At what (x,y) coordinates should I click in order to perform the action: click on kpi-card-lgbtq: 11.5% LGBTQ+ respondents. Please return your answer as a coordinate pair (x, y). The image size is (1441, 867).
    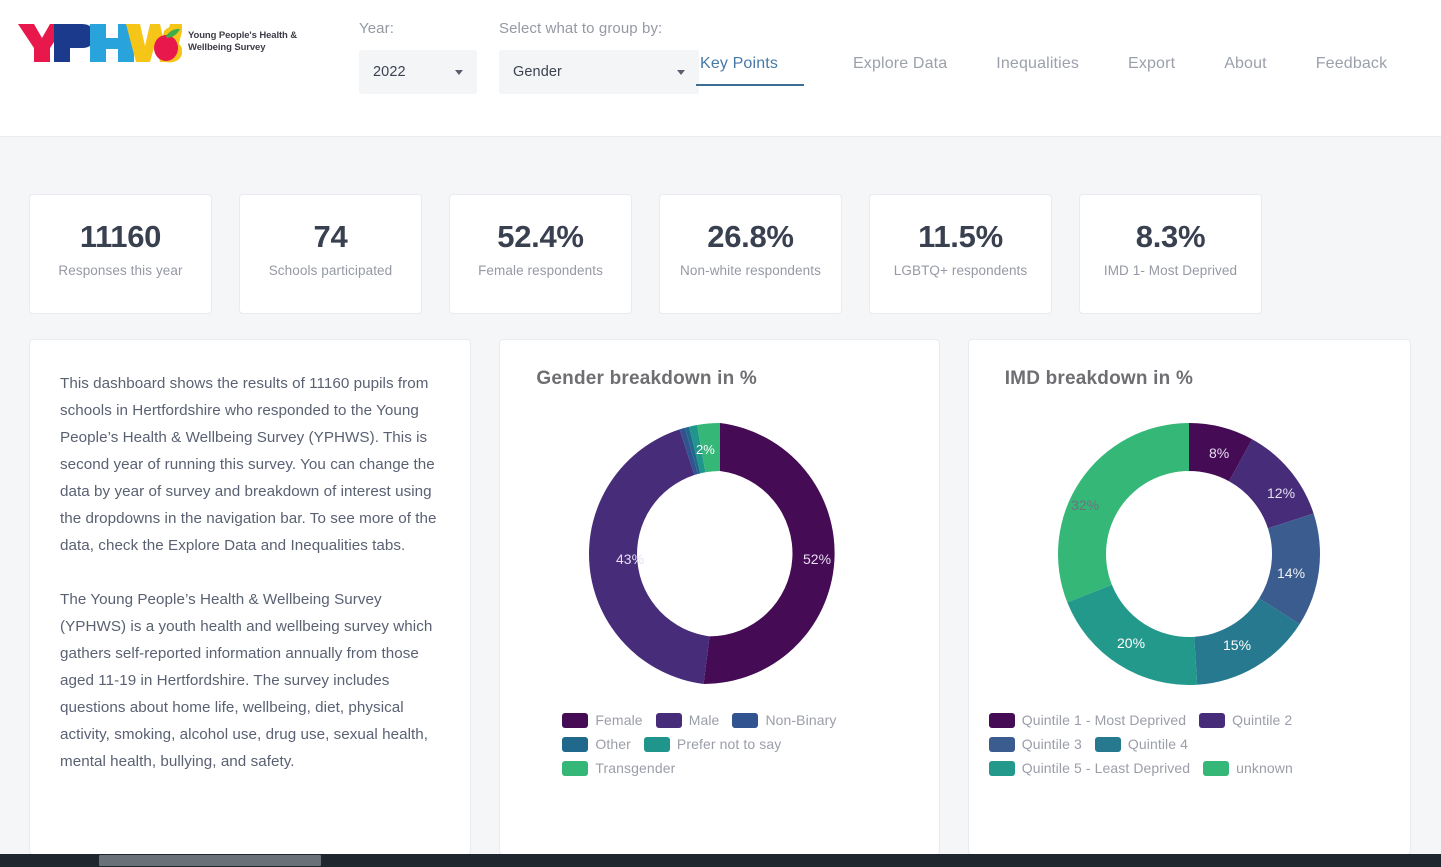
    Looking at the image, I should click on (960, 254).